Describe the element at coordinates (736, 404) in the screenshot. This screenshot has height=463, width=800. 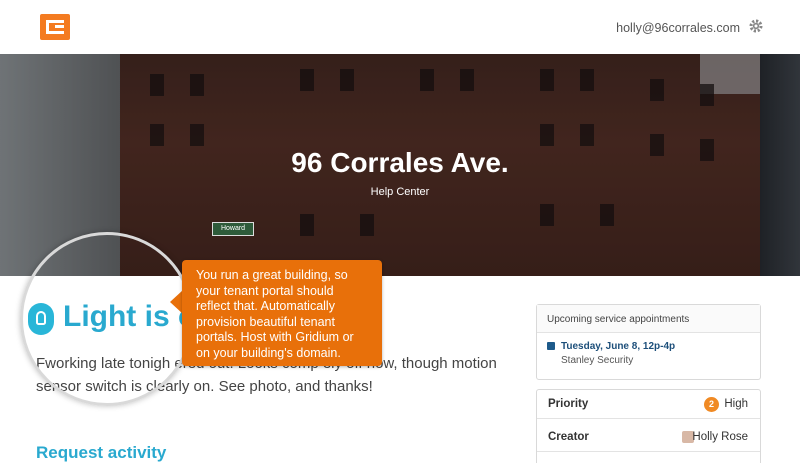
I see `priority-value: High` at that location.